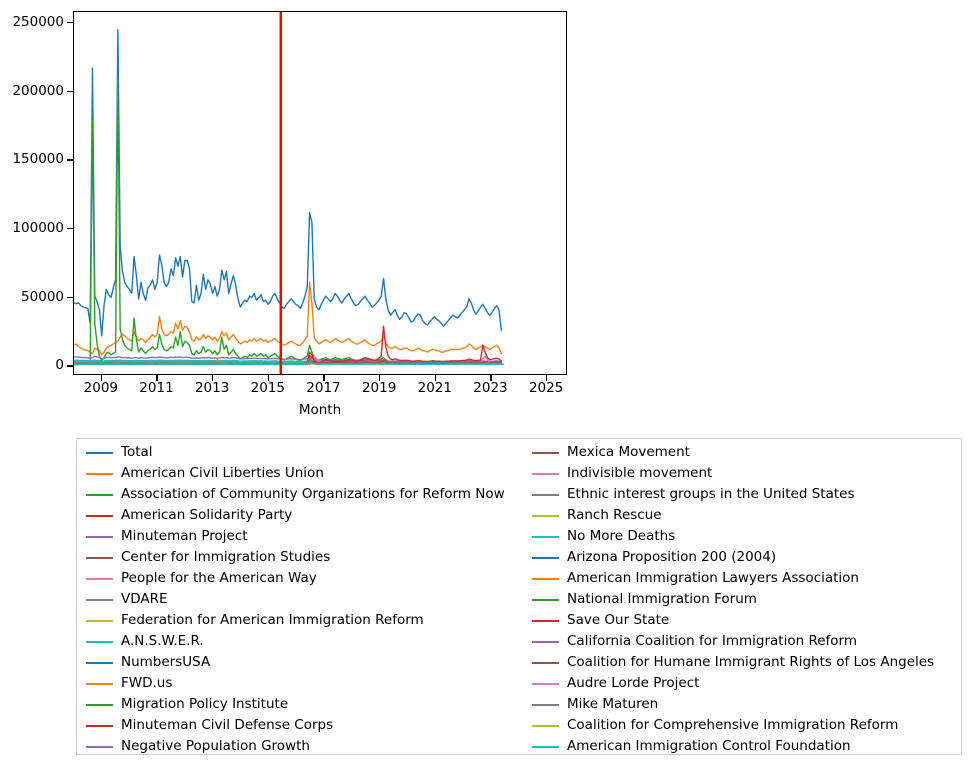  Describe the element at coordinates (733, 473) in the screenshot. I see `legend-item: Indivisible movement` at that location.